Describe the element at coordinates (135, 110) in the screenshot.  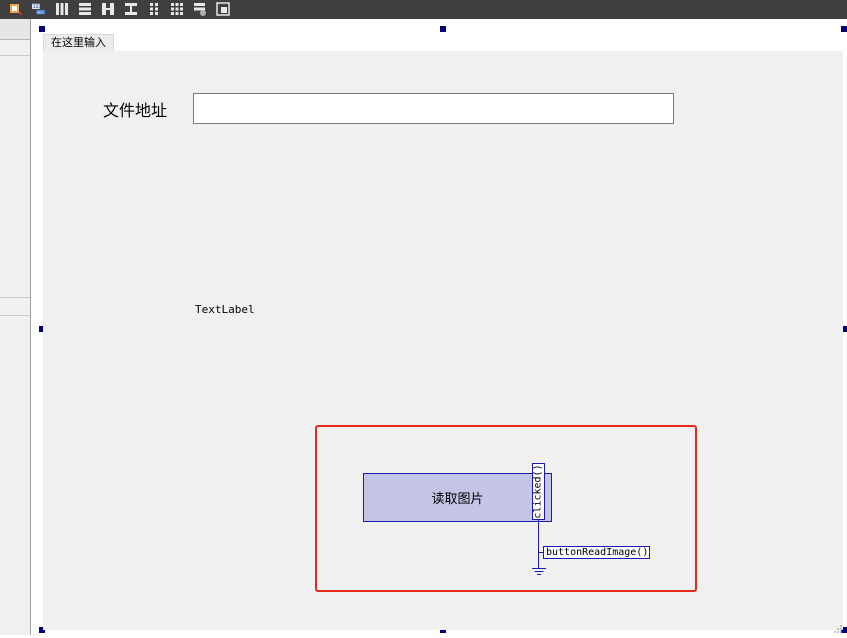
I see `file-address-label: 文件地址` at that location.